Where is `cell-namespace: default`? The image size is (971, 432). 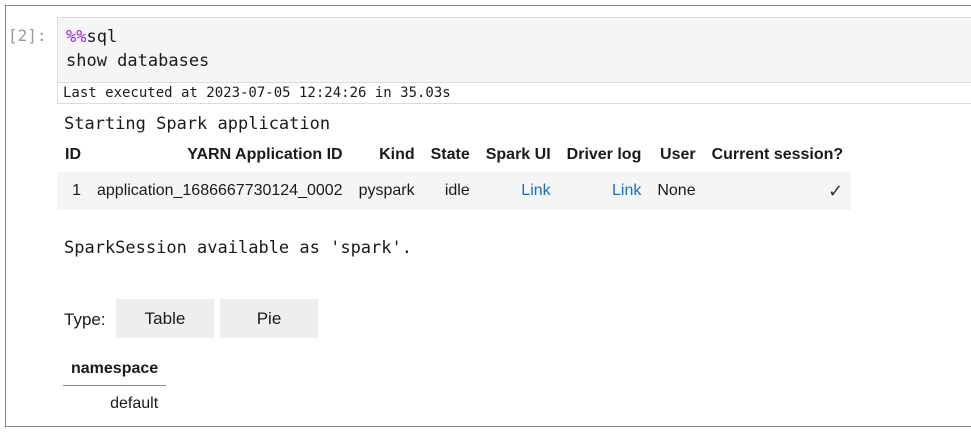
cell-namespace: default is located at coordinates (134, 403).